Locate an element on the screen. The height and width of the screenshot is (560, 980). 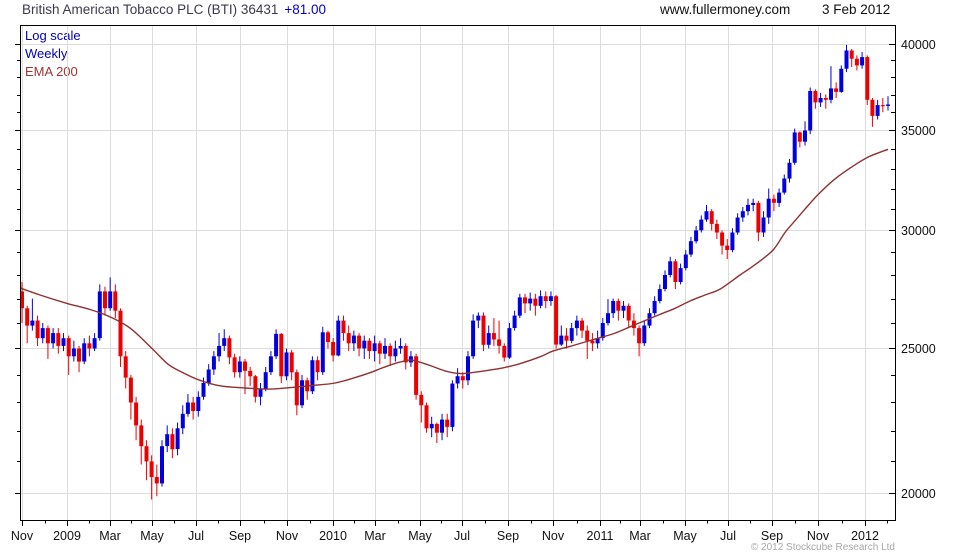
y-axis-label: 30000 is located at coordinates (918, 231).